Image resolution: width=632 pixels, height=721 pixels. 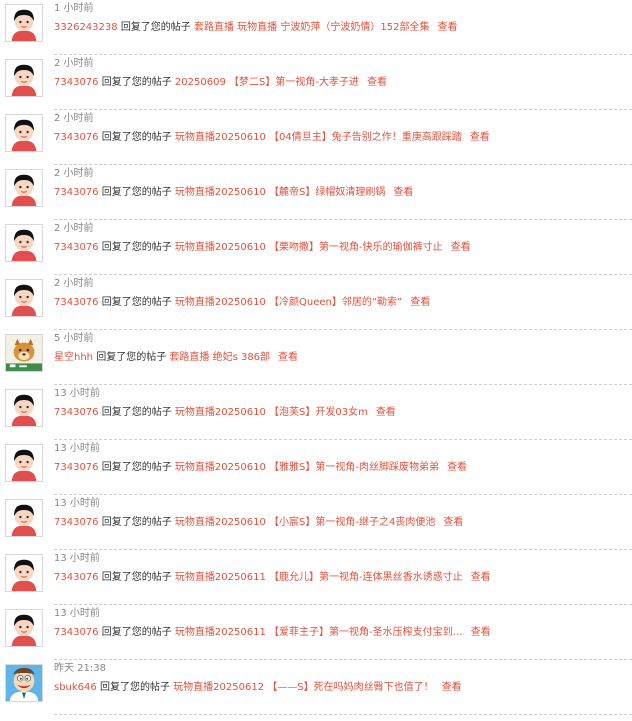 What do you see at coordinates (74, 8) in the screenshot?
I see `notification-time: 1 小时前` at bounding box center [74, 8].